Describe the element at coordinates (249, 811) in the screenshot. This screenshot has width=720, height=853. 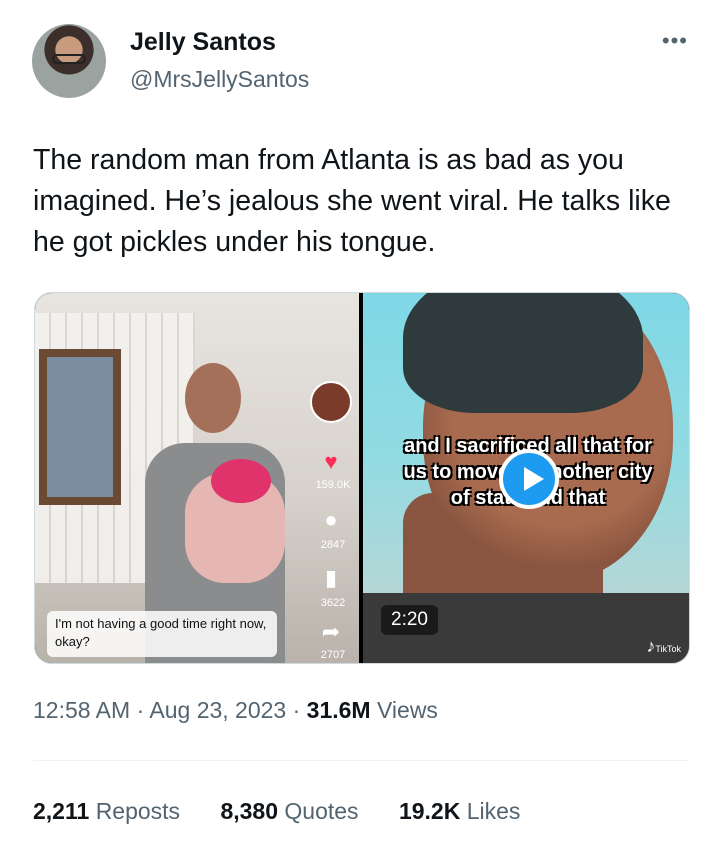
I see `quotes-count: 8,380` at that location.